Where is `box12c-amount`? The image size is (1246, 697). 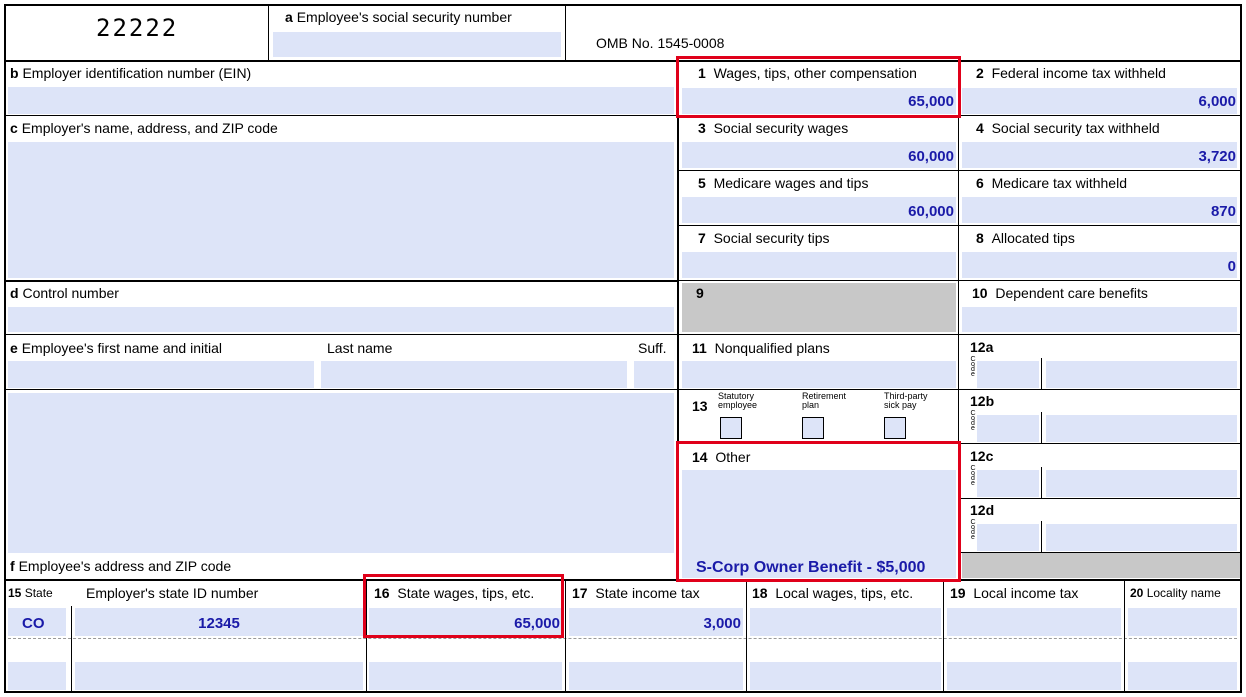 box12c-amount is located at coordinates (1141, 483).